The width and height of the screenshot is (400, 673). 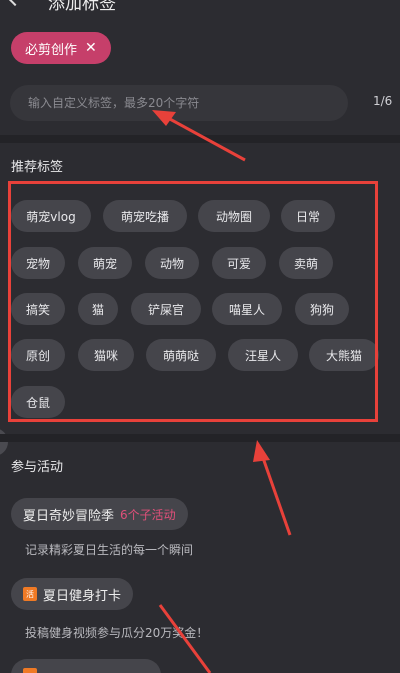 What do you see at coordinates (322, 309) in the screenshot?
I see `tag-chip: 狗狗` at bounding box center [322, 309].